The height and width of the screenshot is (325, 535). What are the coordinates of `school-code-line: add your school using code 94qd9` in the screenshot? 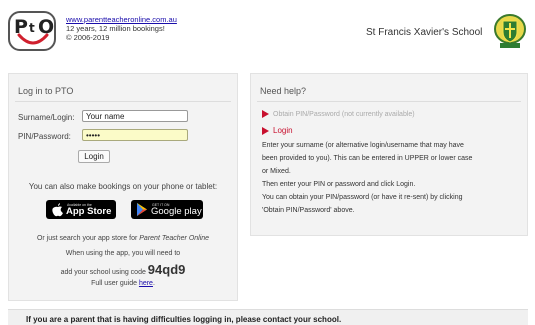 It's located at (123, 269).